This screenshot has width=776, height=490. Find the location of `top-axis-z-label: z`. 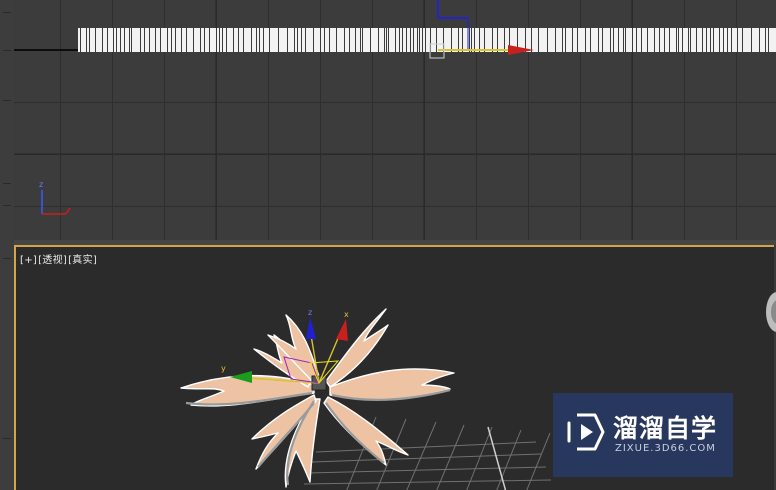

top-axis-z-label: z is located at coordinates (41, 184).